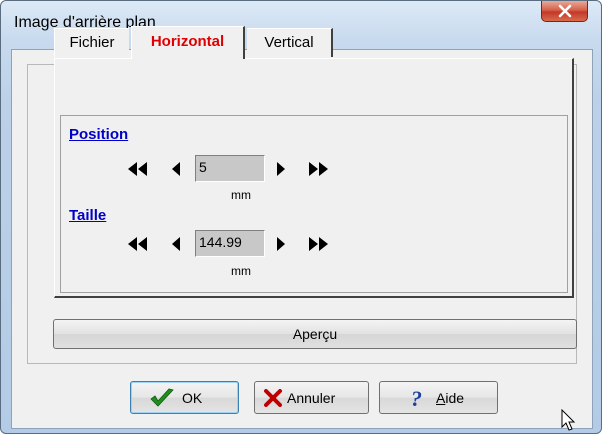 This screenshot has height=436, width=604. I want to click on question-mark-icon: ?, so click(416, 398).